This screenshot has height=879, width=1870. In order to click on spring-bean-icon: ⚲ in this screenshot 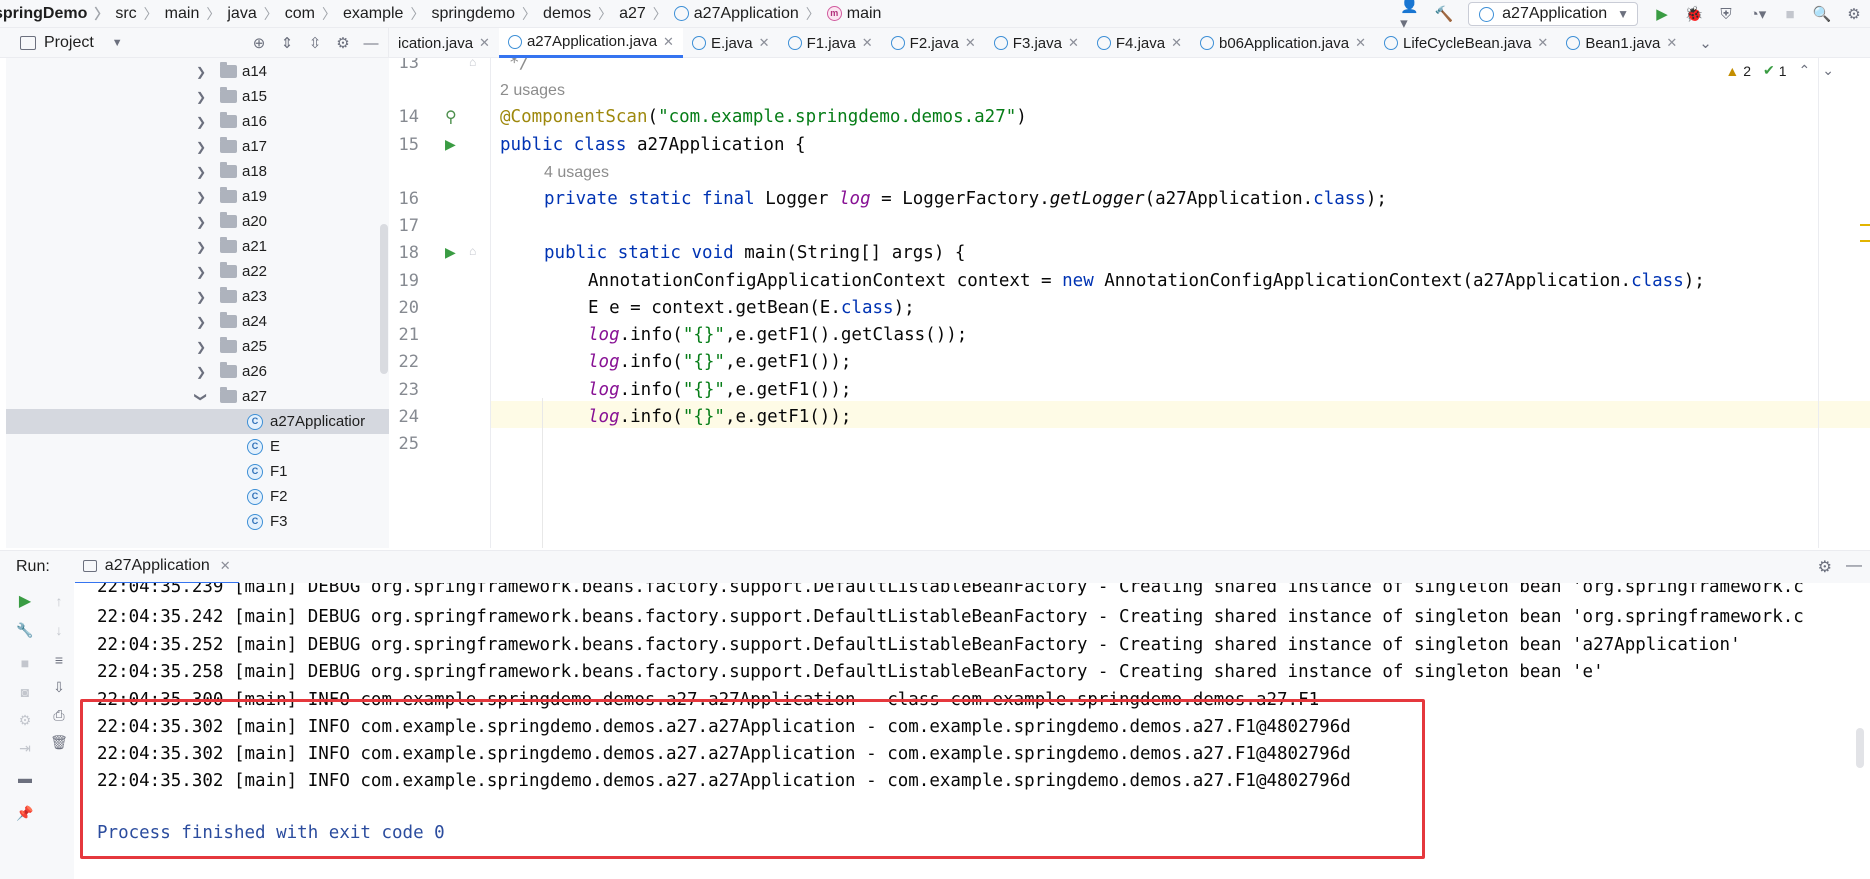, I will do `click(451, 117)`.